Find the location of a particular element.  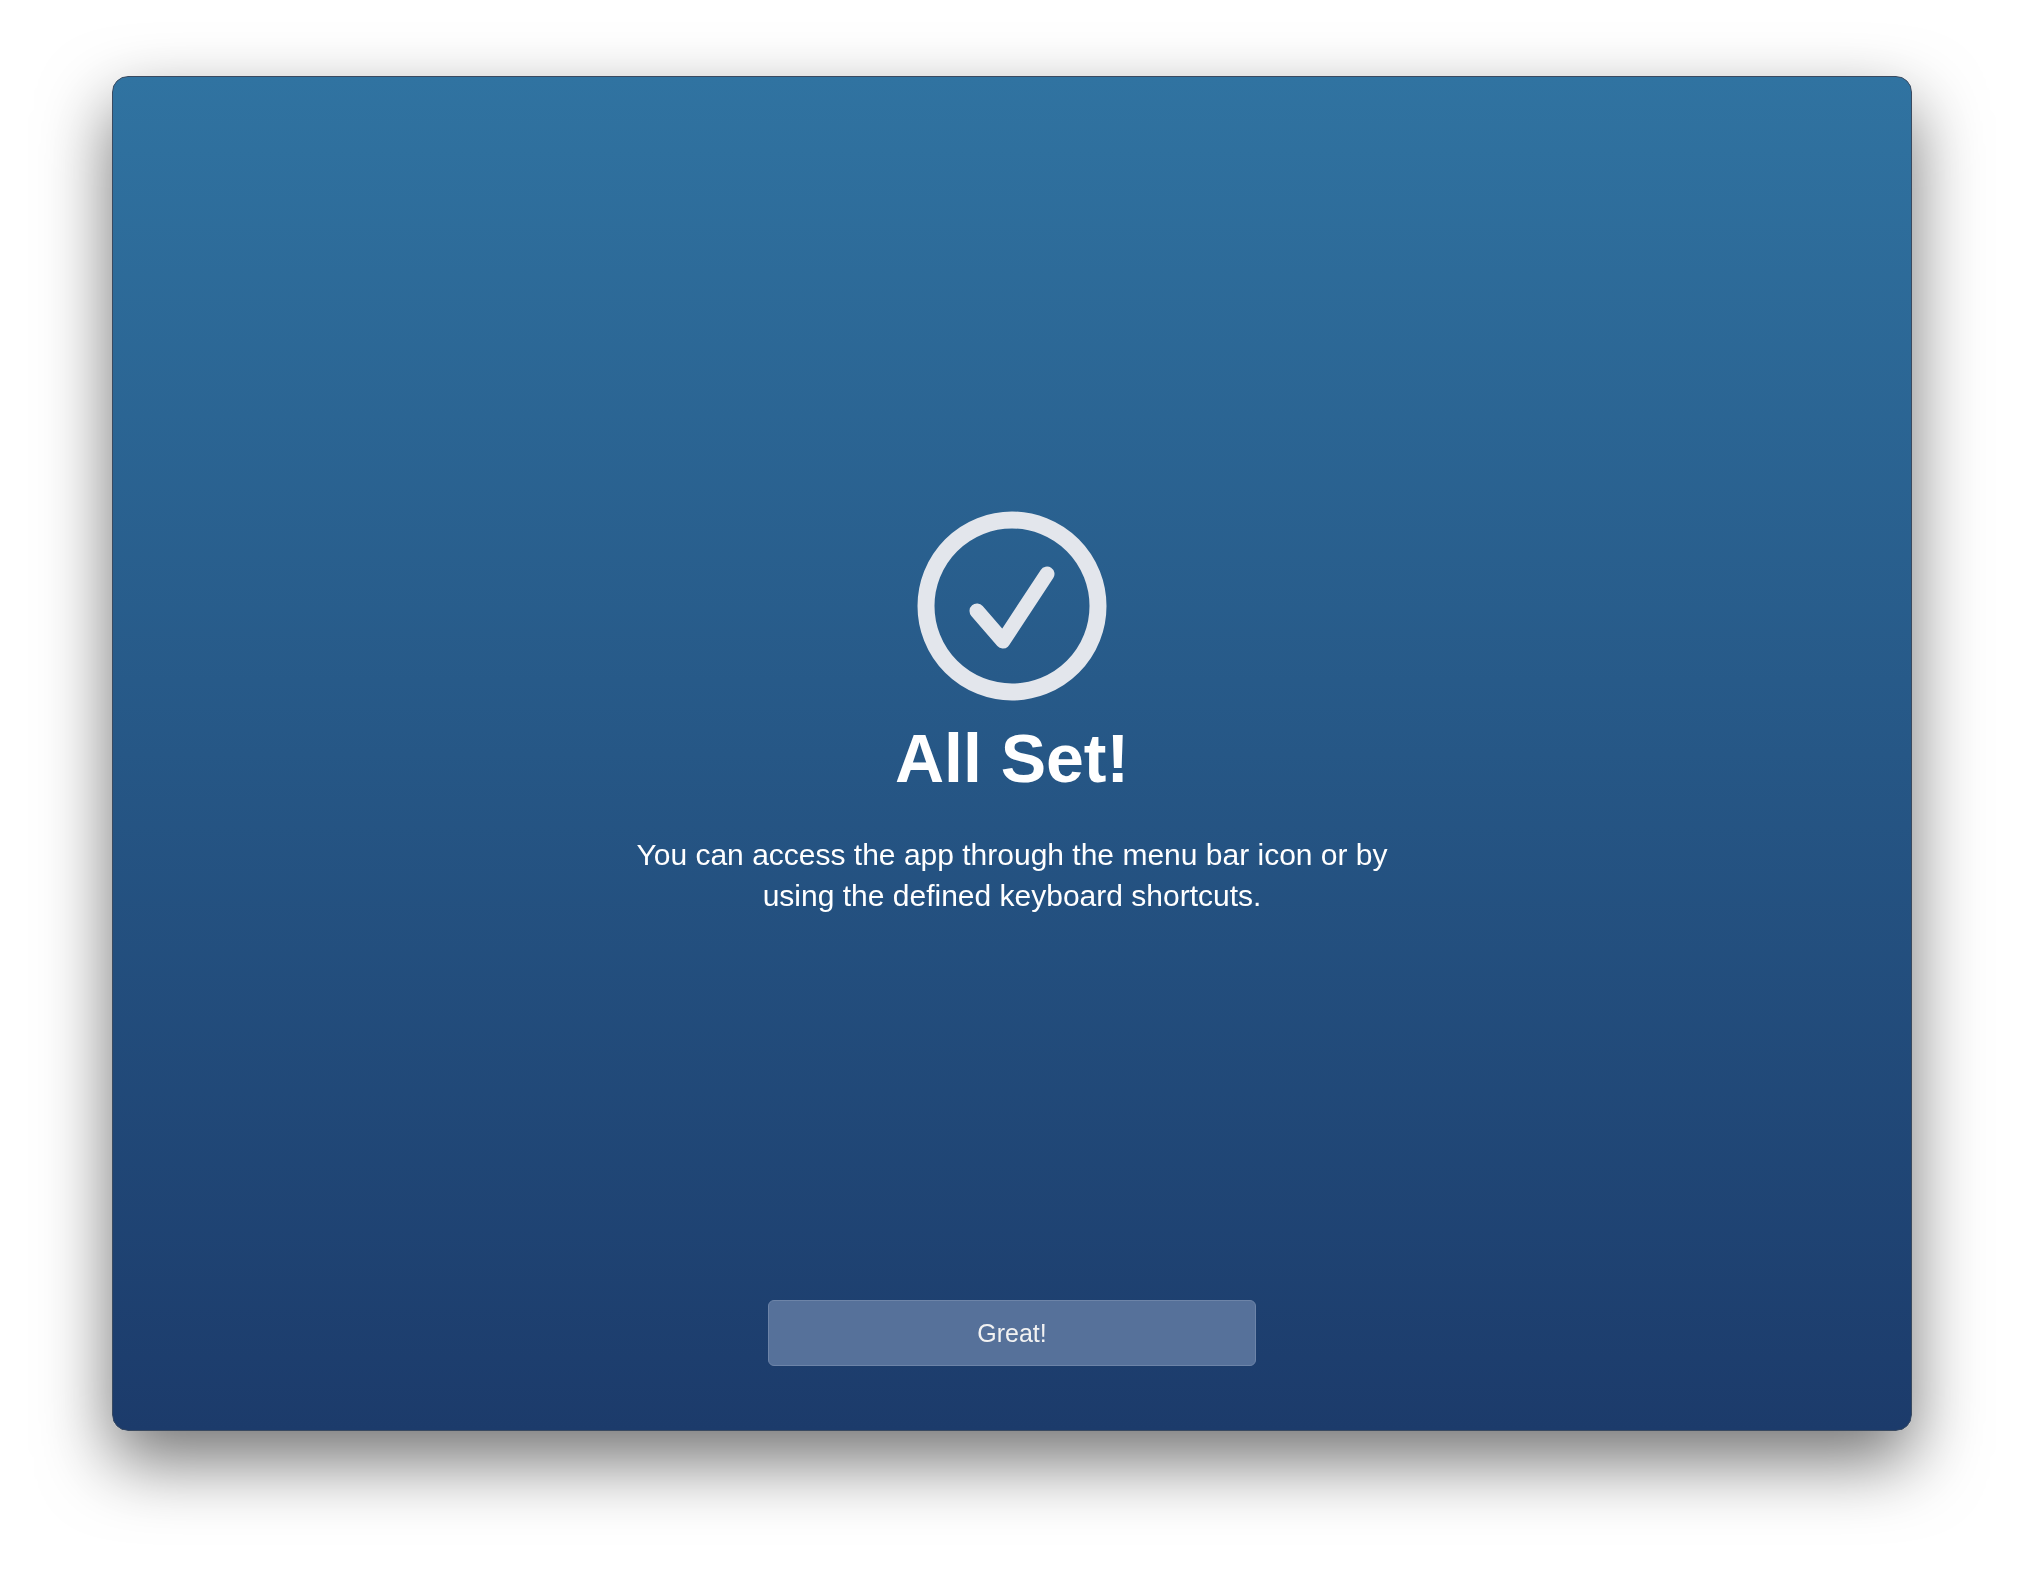

dialog-title: All Set! is located at coordinates (1012, 758).